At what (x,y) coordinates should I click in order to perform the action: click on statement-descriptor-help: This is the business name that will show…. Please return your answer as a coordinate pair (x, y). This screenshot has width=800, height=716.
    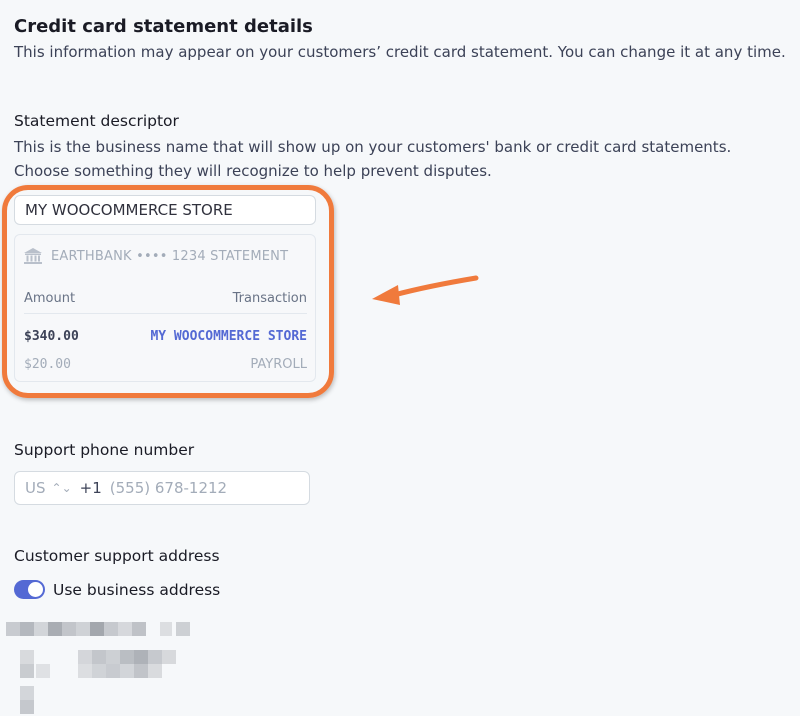
    Looking at the image, I should click on (373, 159).